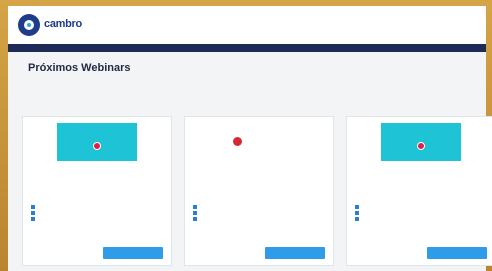 The image size is (492, 271). I want to click on logo: cambro, so click(50, 25).